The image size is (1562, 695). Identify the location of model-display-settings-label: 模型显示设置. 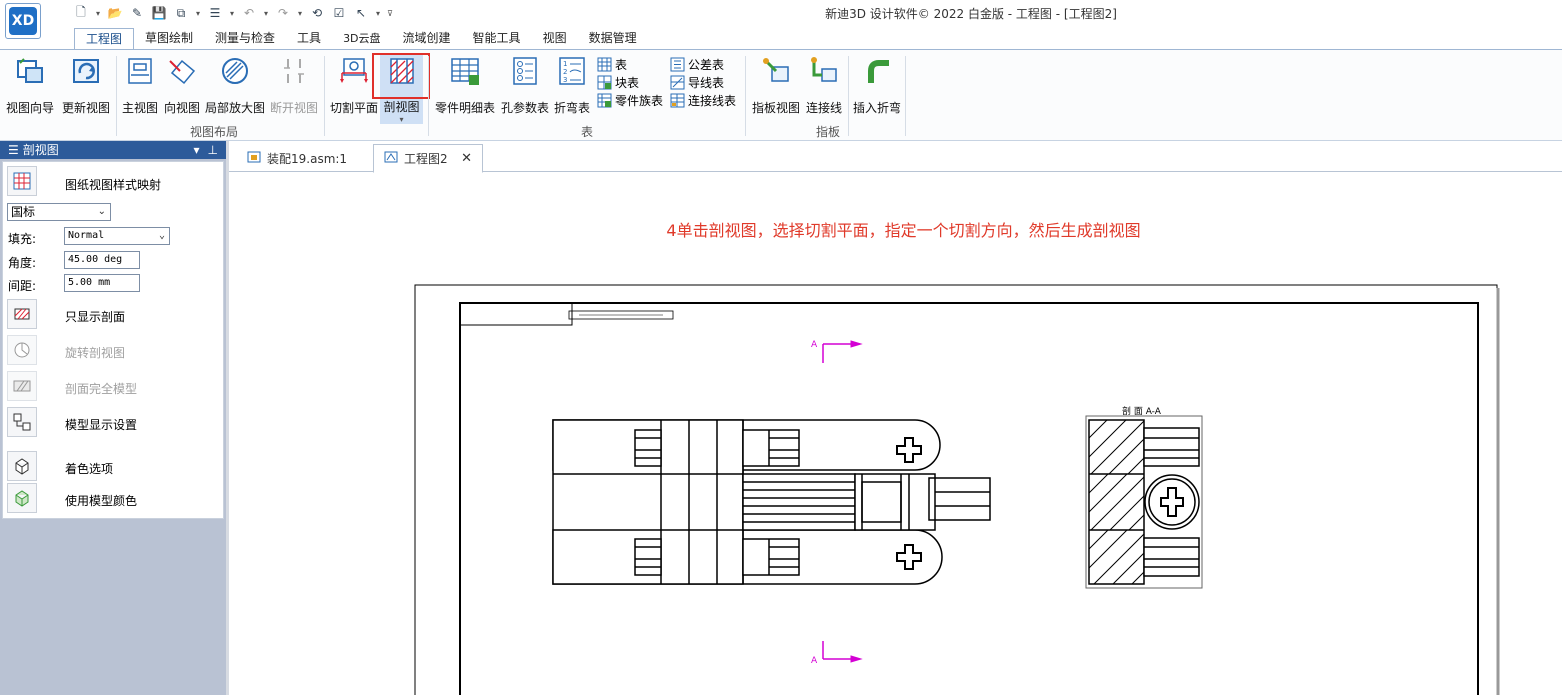
(101, 425).